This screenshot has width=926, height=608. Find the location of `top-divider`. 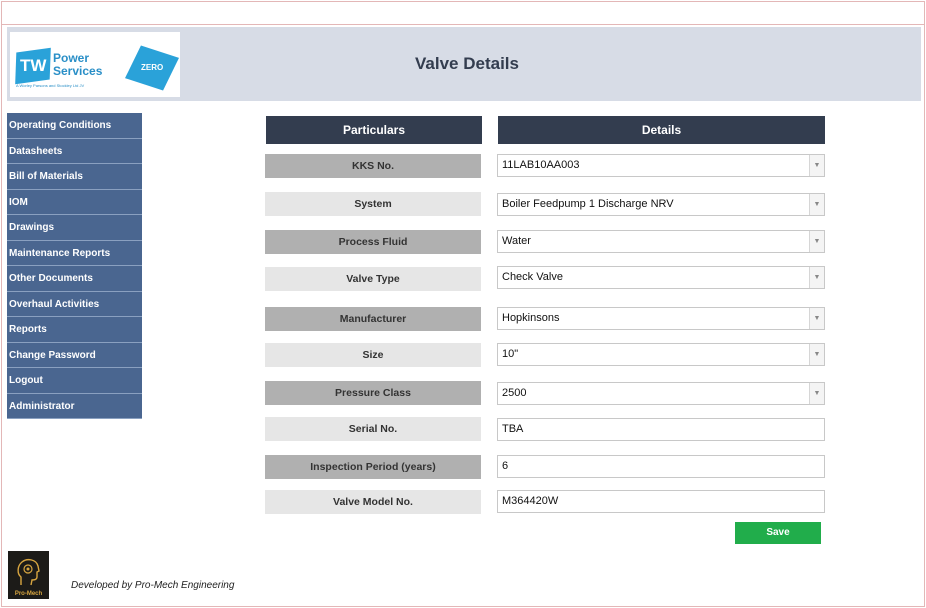

top-divider is located at coordinates (463, 24).